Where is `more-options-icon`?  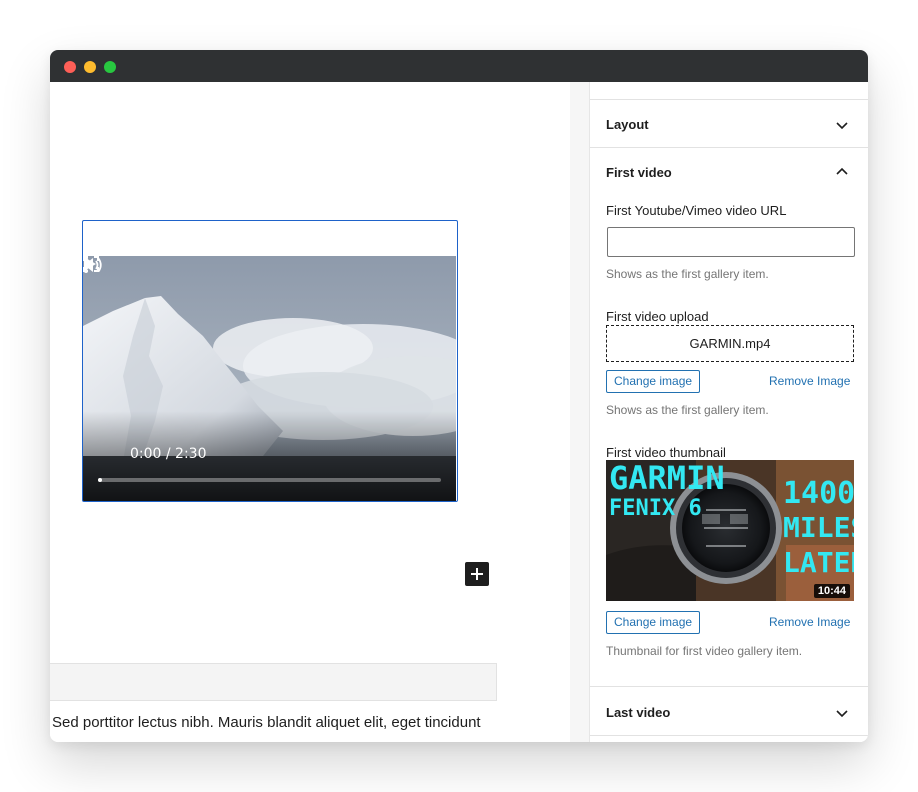
more-options-icon is located at coordinates (86, 265).